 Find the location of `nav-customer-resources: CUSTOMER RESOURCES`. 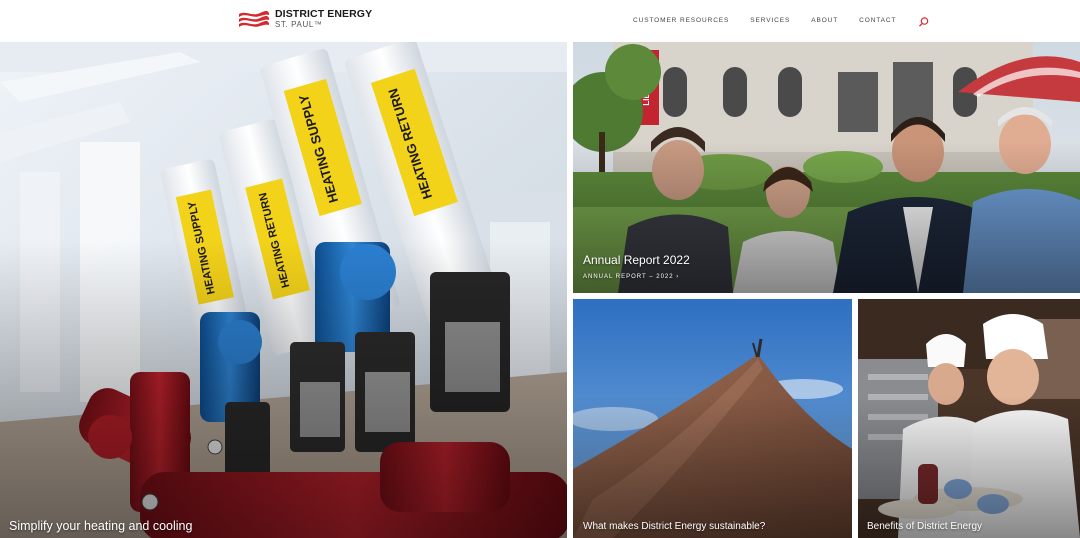

nav-customer-resources: CUSTOMER RESOURCES is located at coordinates (681, 21).